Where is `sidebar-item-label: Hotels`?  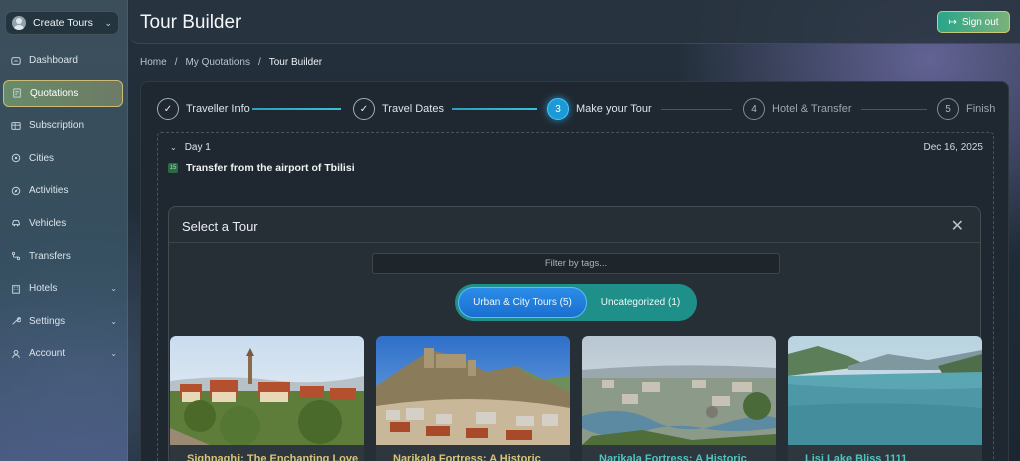
sidebar-item-label: Hotels is located at coordinates (43, 289).